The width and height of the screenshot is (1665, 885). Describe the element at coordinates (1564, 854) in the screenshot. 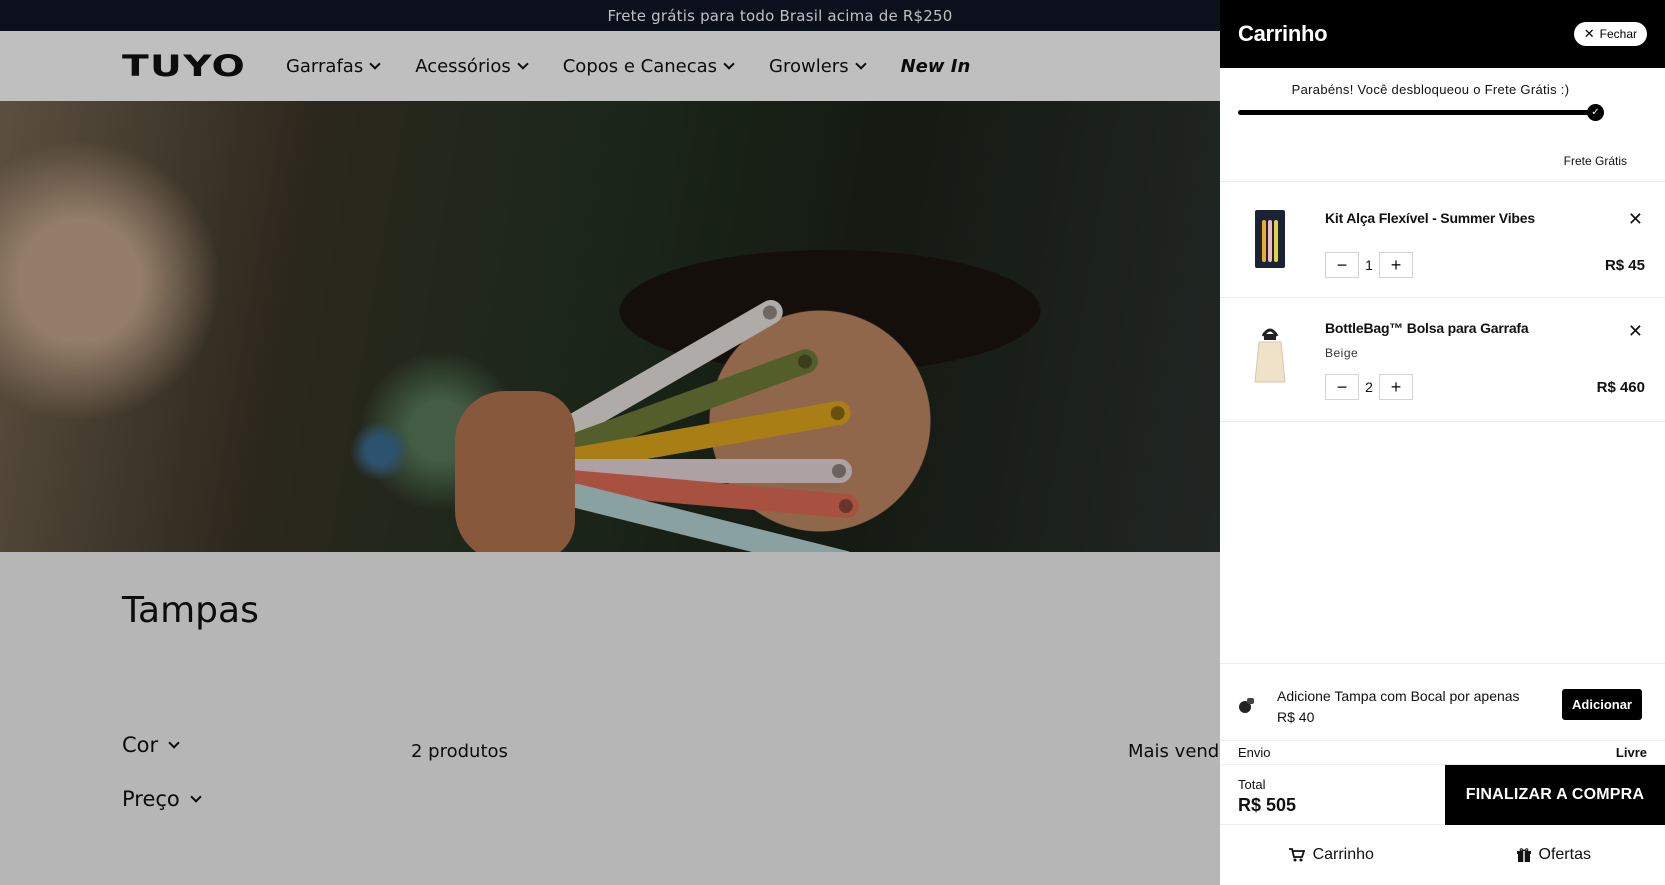

I see `tab-label: Ofertas` at that location.